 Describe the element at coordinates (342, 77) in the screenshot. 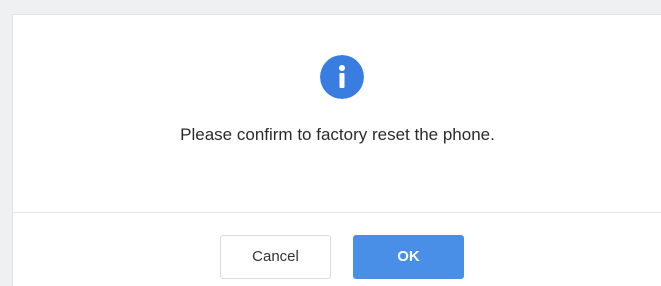

I see `info-icon` at that location.